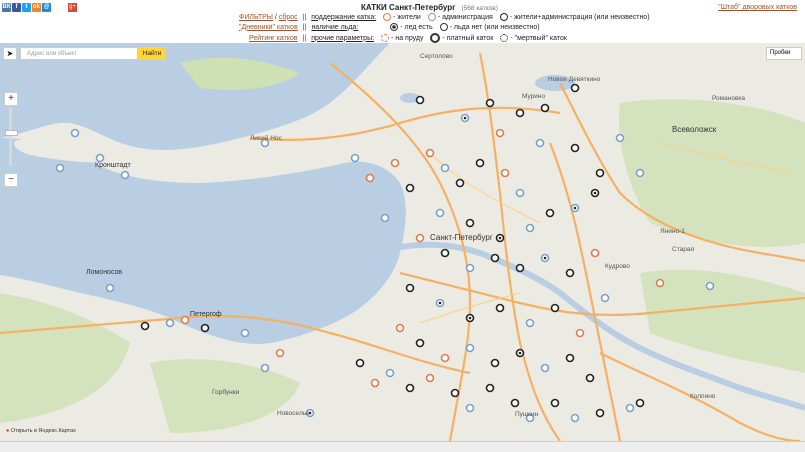 This screenshot has width=805, height=452. What do you see at coordinates (683, 249) in the screenshot?
I see `label-staraya: Старая` at bounding box center [683, 249].